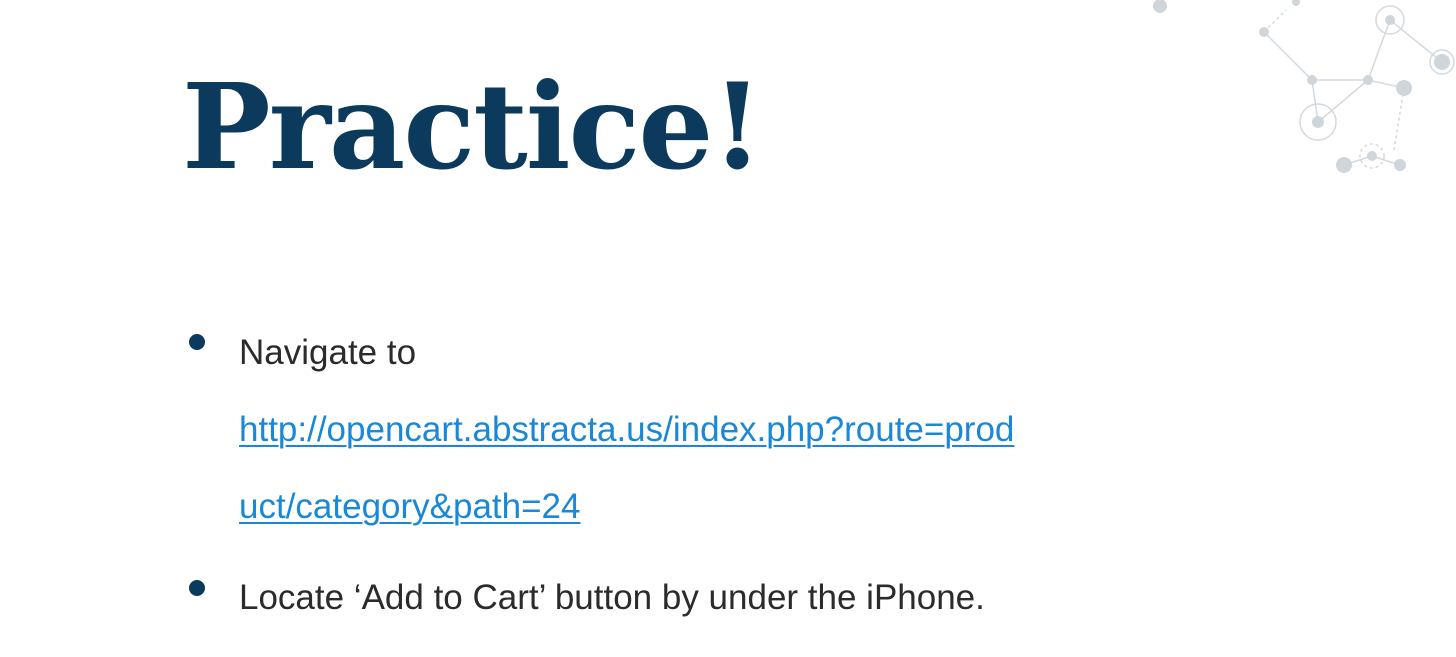  Describe the element at coordinates (472, 126) in the screenshot. I see `slide-title: Practice!` at that location.